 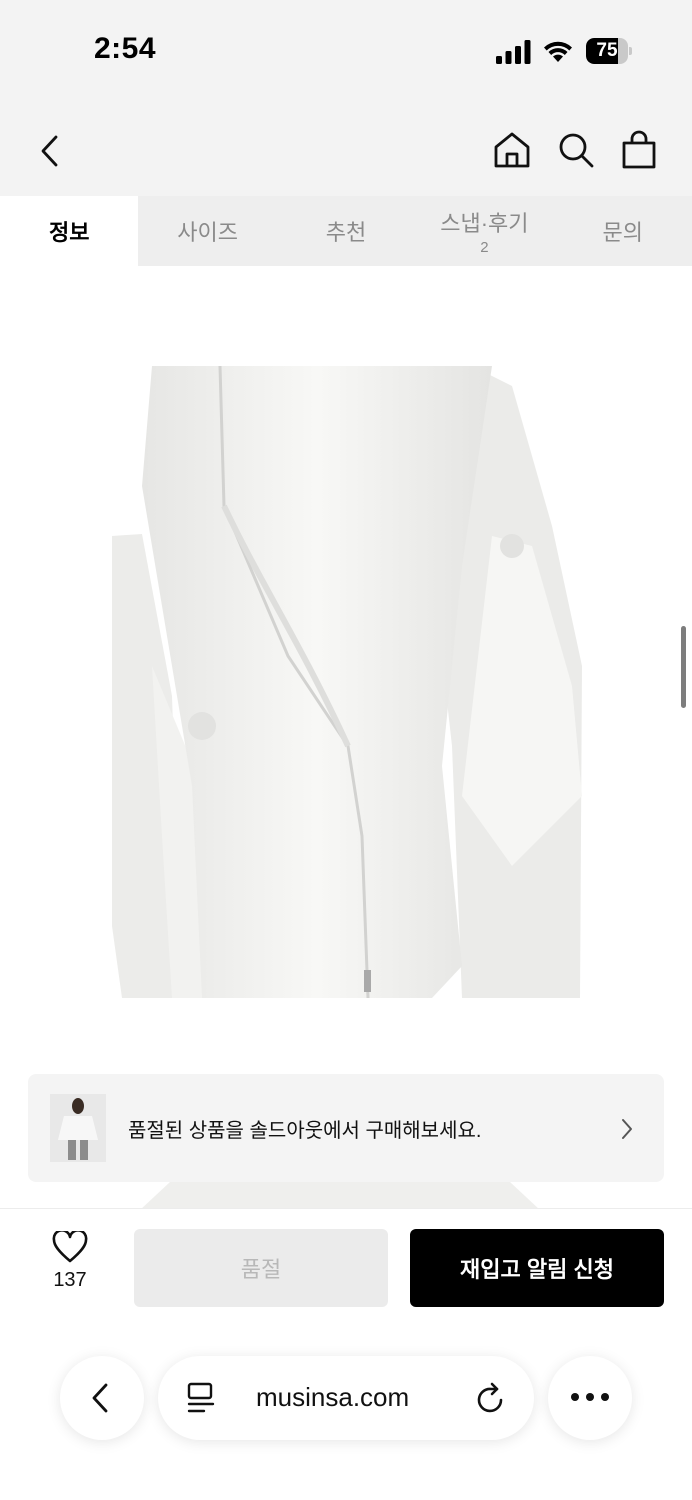 I want to click on tab-info: 정보, so click(x=69, y=231).